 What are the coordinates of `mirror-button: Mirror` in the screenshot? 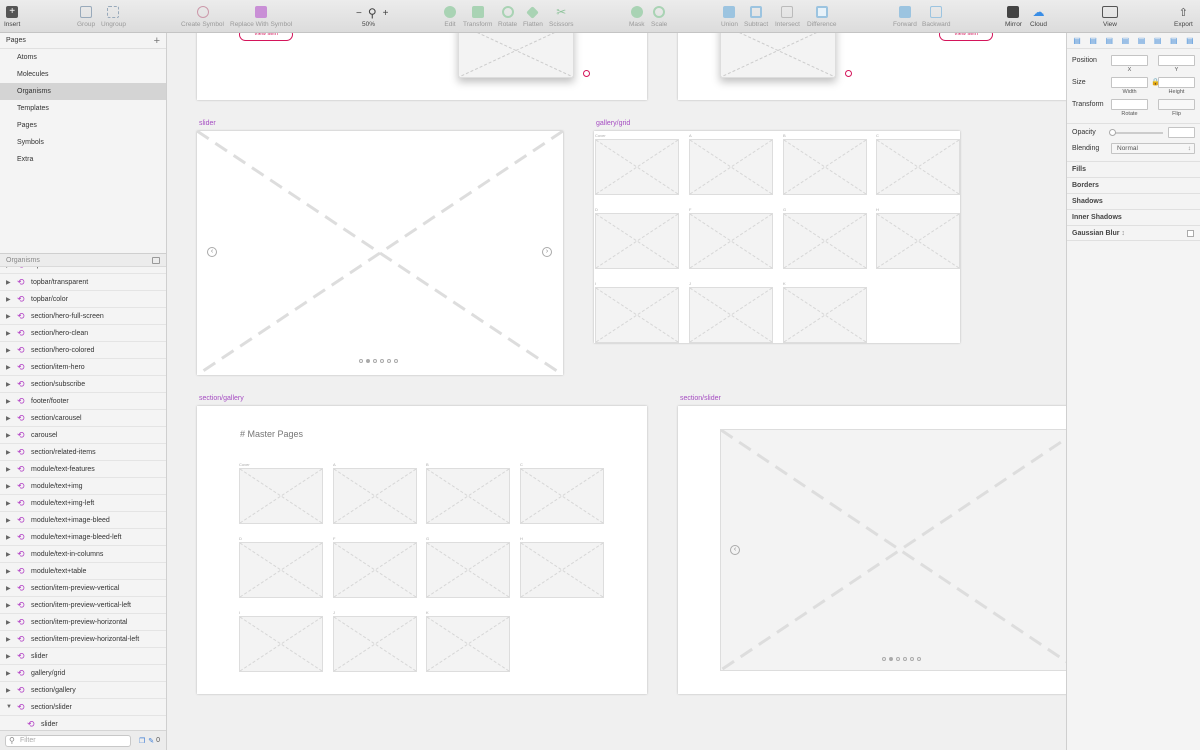 It's located at (1013, 16).